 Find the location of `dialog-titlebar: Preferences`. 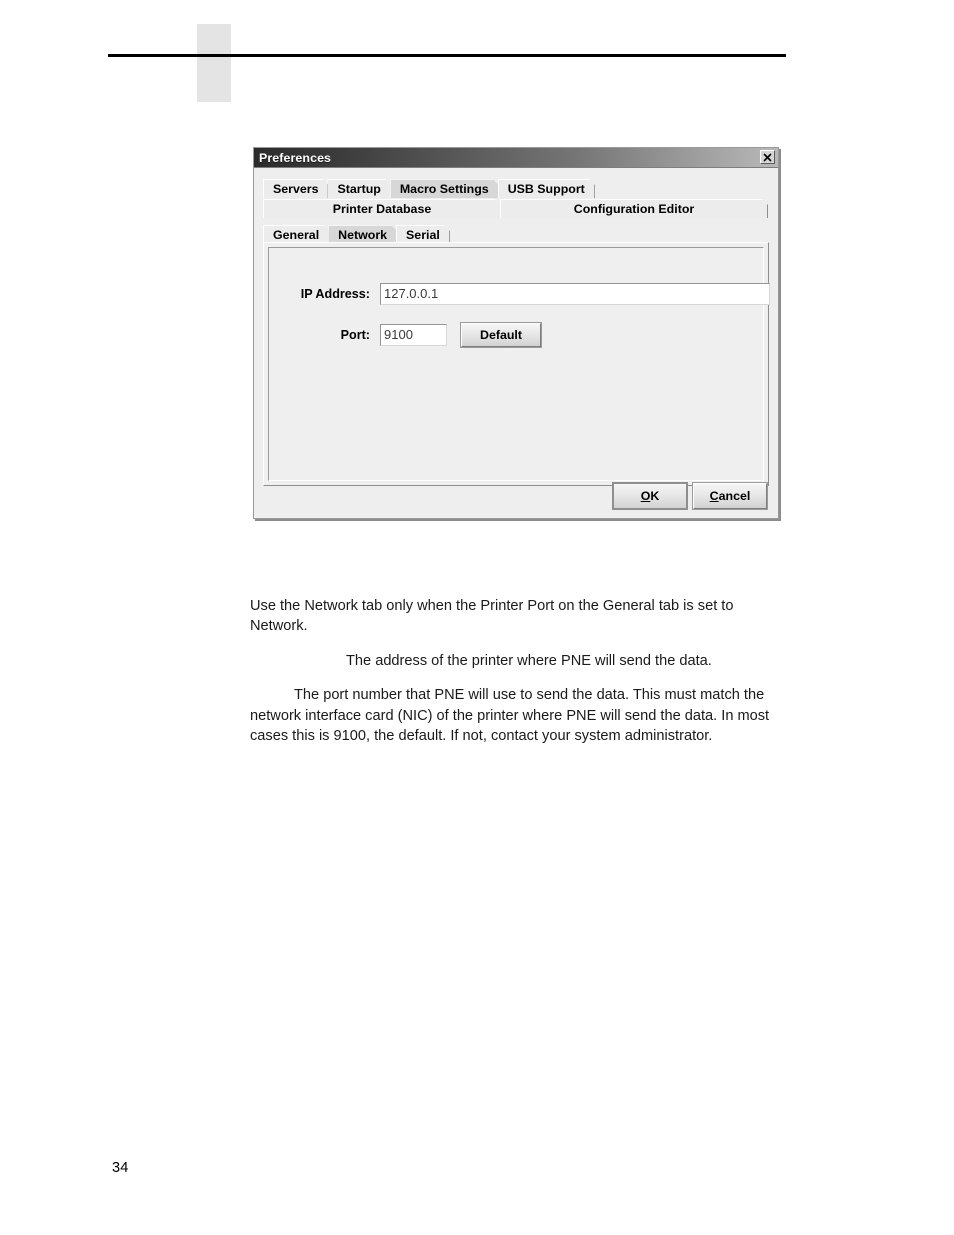

dialog-titlebar: Preferences is located at coordinates (516, 158).